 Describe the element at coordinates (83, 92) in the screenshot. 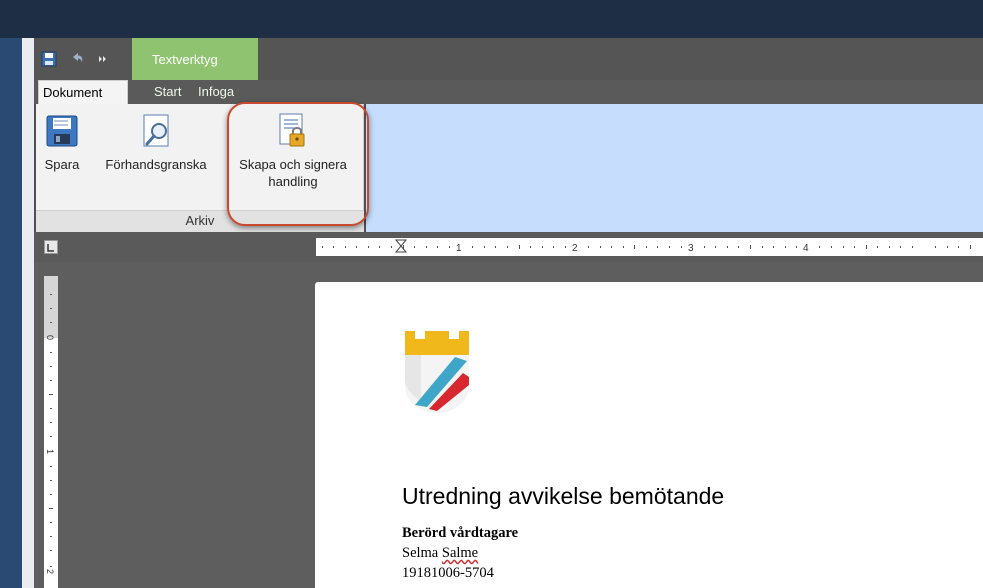

I see `tab-dokument: Dokument` at that location.